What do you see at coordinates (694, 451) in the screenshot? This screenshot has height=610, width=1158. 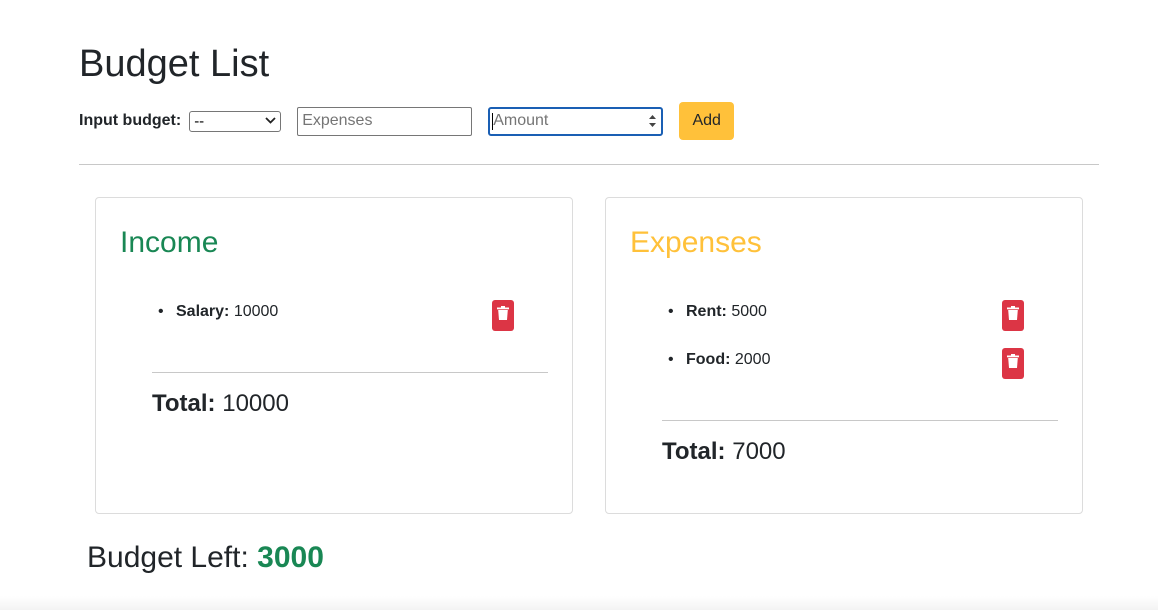 I see `expenses-total-label: Total:` at bounding box center [694, 451].